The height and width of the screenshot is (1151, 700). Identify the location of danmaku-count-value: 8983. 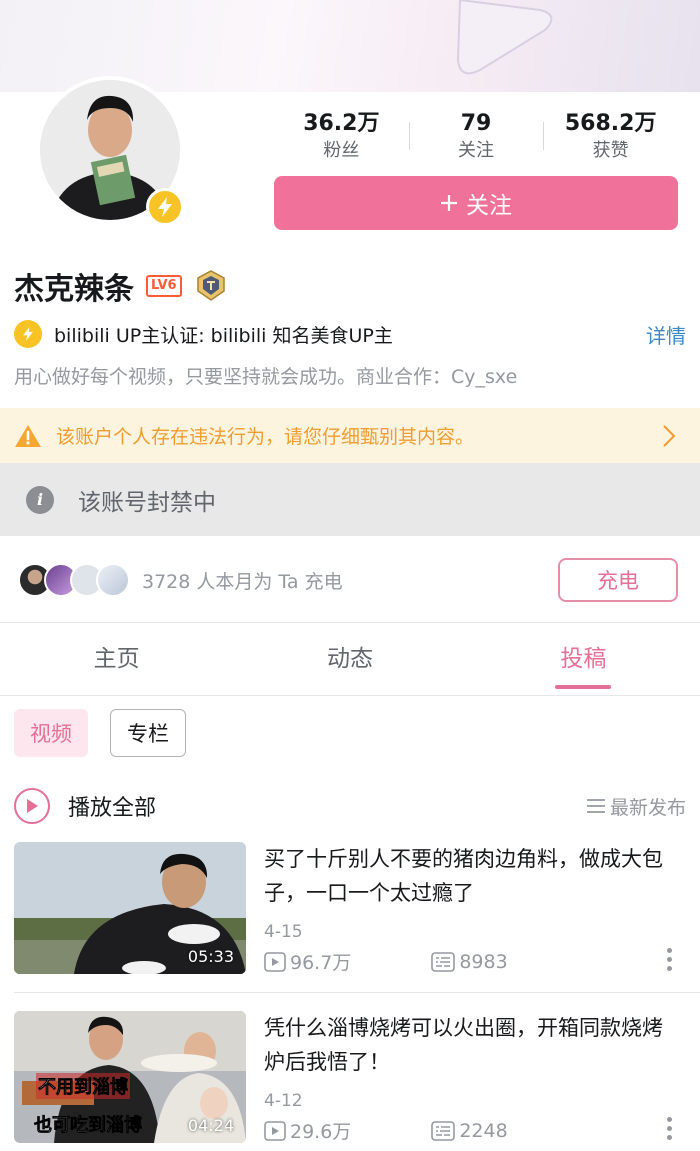
(483, 961).